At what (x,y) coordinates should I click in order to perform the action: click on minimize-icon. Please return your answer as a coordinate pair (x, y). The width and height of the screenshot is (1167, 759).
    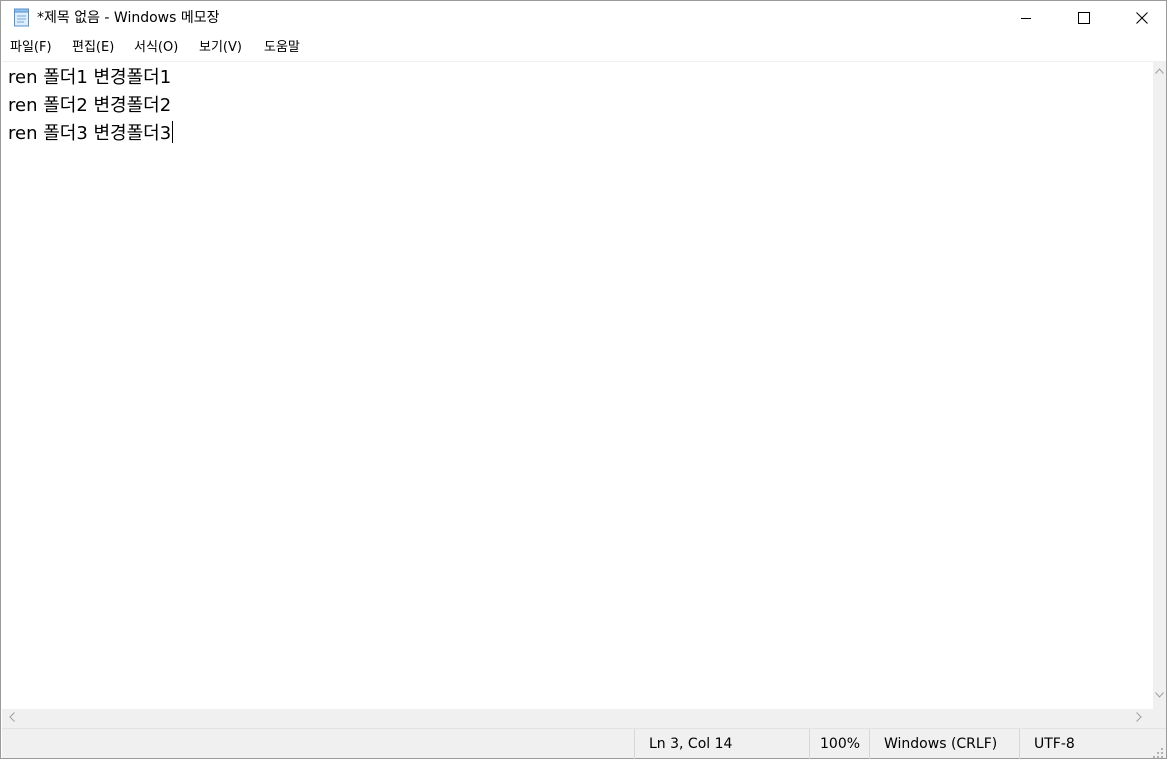
    Looking at the image, I should click on (1026, 18).